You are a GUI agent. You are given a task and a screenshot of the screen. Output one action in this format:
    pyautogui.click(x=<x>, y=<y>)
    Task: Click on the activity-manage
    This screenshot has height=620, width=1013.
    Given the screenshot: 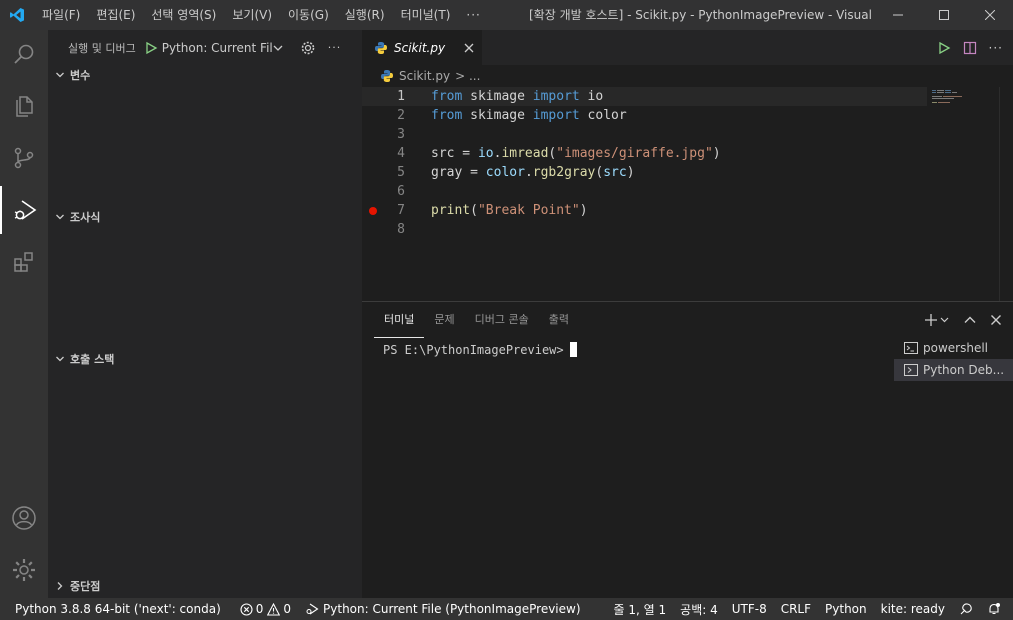 What is the action you would take?
    pyautogui.click(x=24, y=570)
    